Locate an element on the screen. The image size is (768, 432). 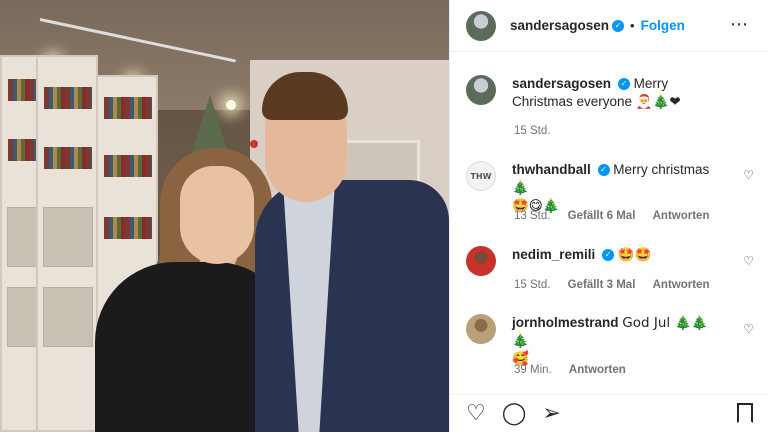
comment-username: nedim_remili is located at coordinates (553, 254).